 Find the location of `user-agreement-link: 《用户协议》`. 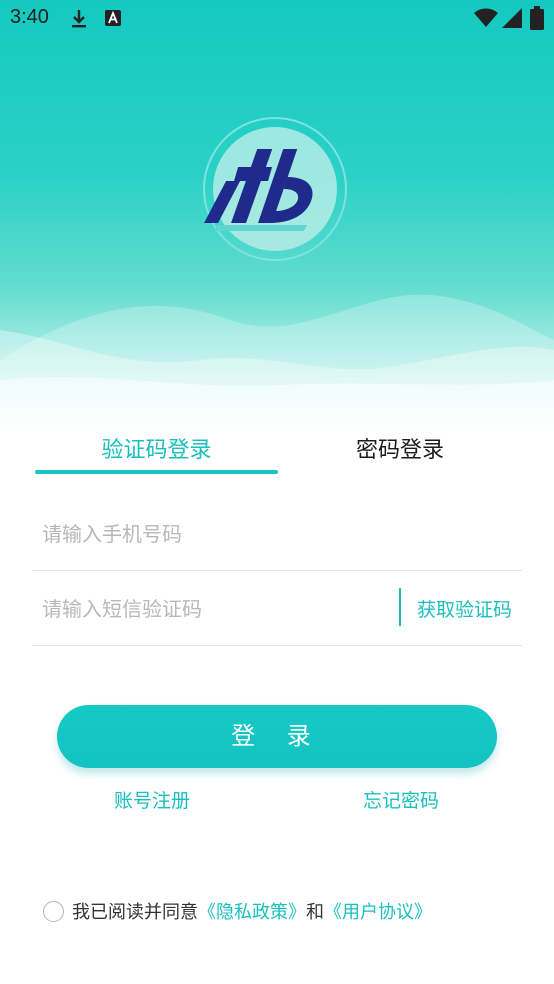

user-agreement-link: 《用户协议》 is located at coordinates (378, 911).